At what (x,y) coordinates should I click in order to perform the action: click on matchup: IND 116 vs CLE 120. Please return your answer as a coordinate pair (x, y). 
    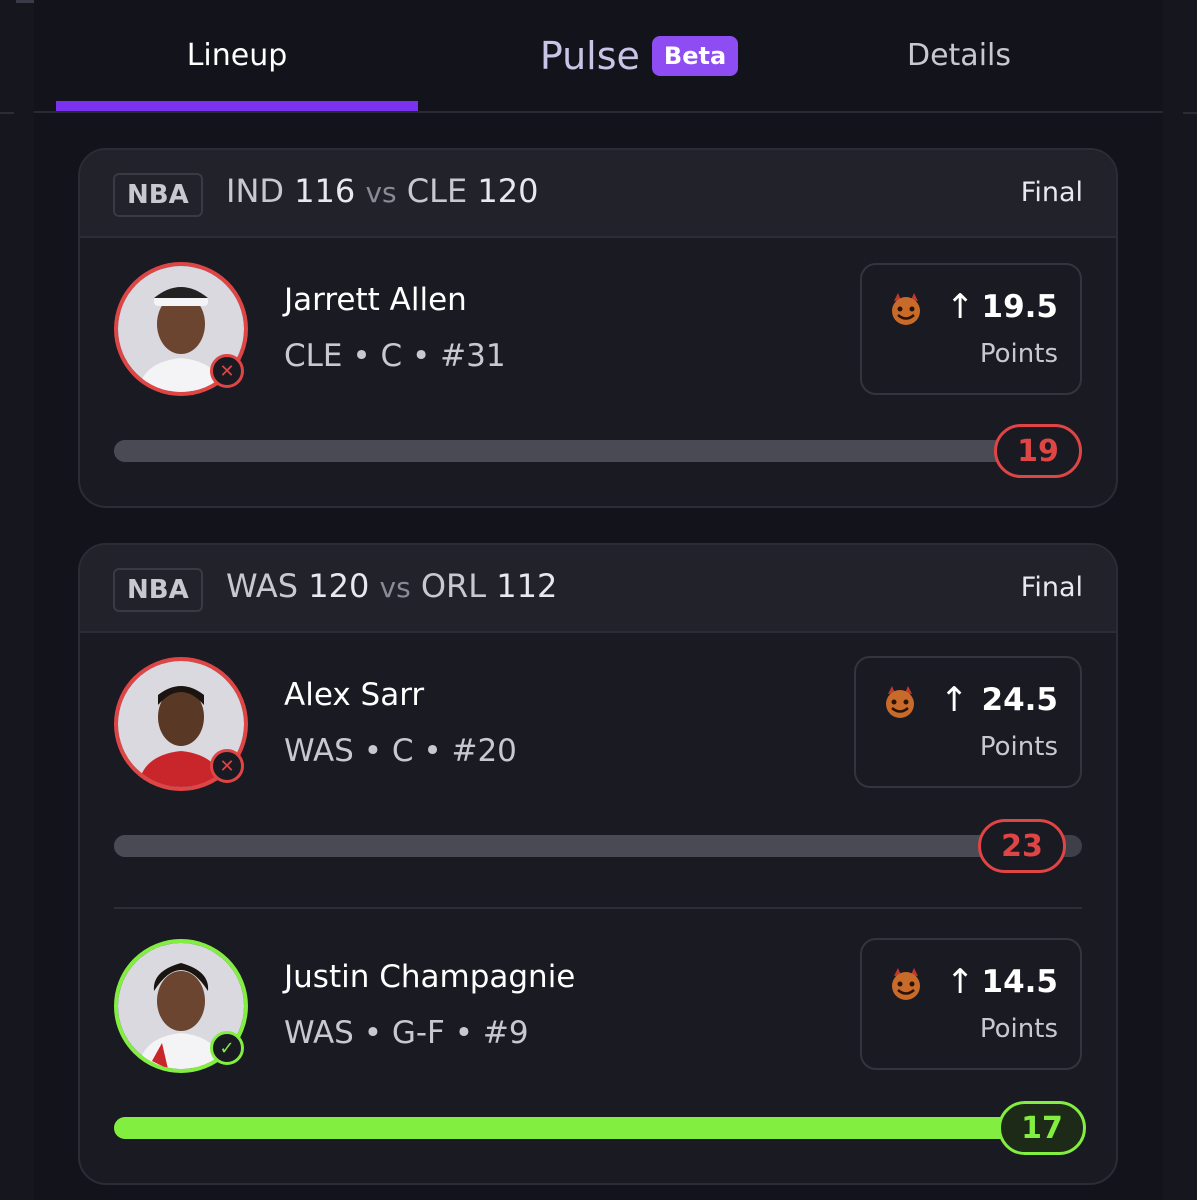
    Looking at the image, I should click on (382, 191).